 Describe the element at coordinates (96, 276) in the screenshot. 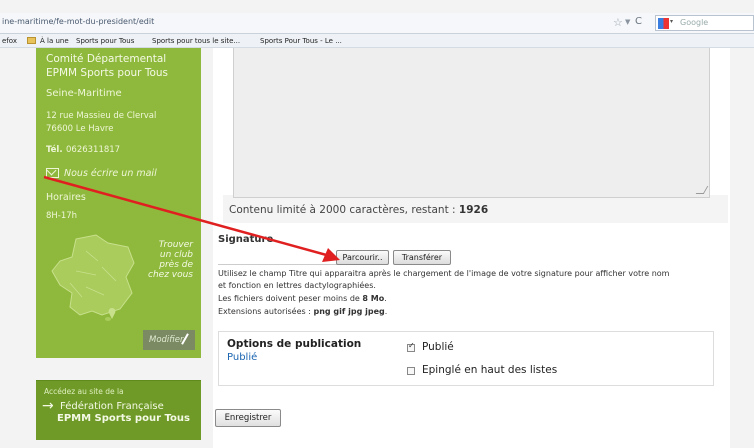

I see `france-map-icon` at that location.